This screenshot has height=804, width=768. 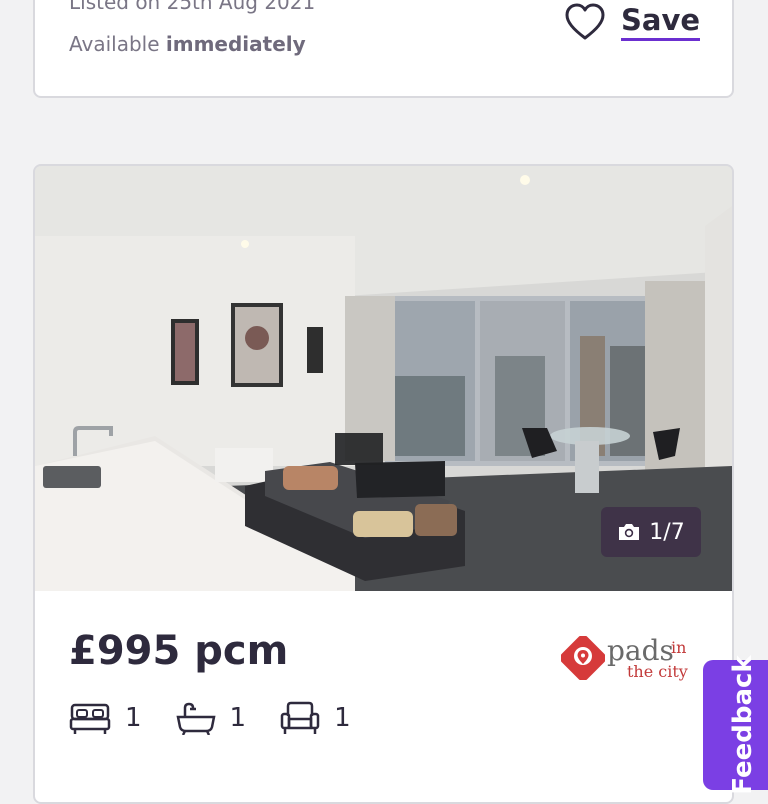 I want to click on map-pin-icon, so click(x=583, y=658).